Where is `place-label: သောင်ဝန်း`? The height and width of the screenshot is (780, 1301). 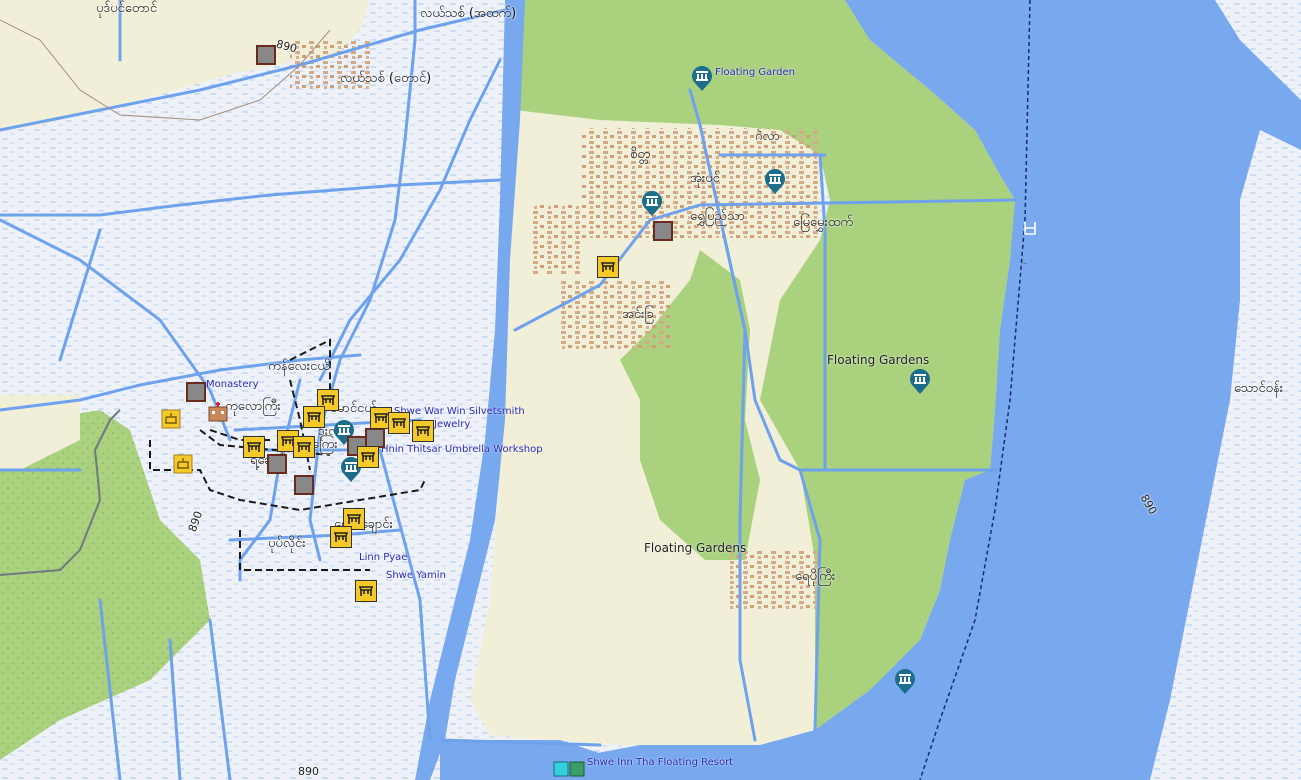
place-label: သောင်ဝန်း is located at coordinates (1258, 389).